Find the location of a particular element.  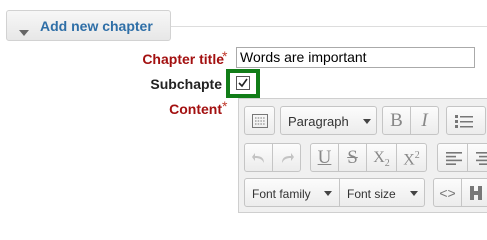

subchapter-checkbox is located at coordinates (243, 83).